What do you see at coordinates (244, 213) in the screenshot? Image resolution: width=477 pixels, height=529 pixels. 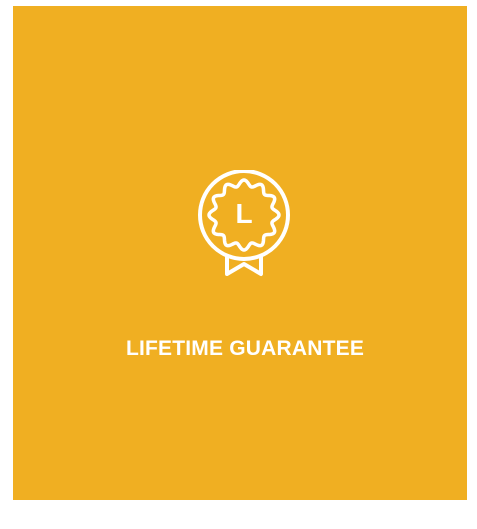 I see `badge-letter: L` at bounding box center [244, 213].